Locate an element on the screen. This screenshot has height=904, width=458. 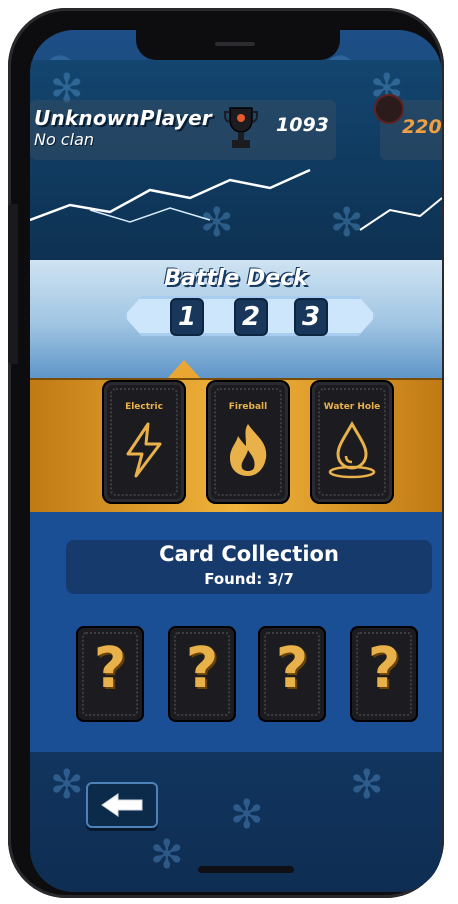
card-label: Electric is located at coordinates (144, 407).